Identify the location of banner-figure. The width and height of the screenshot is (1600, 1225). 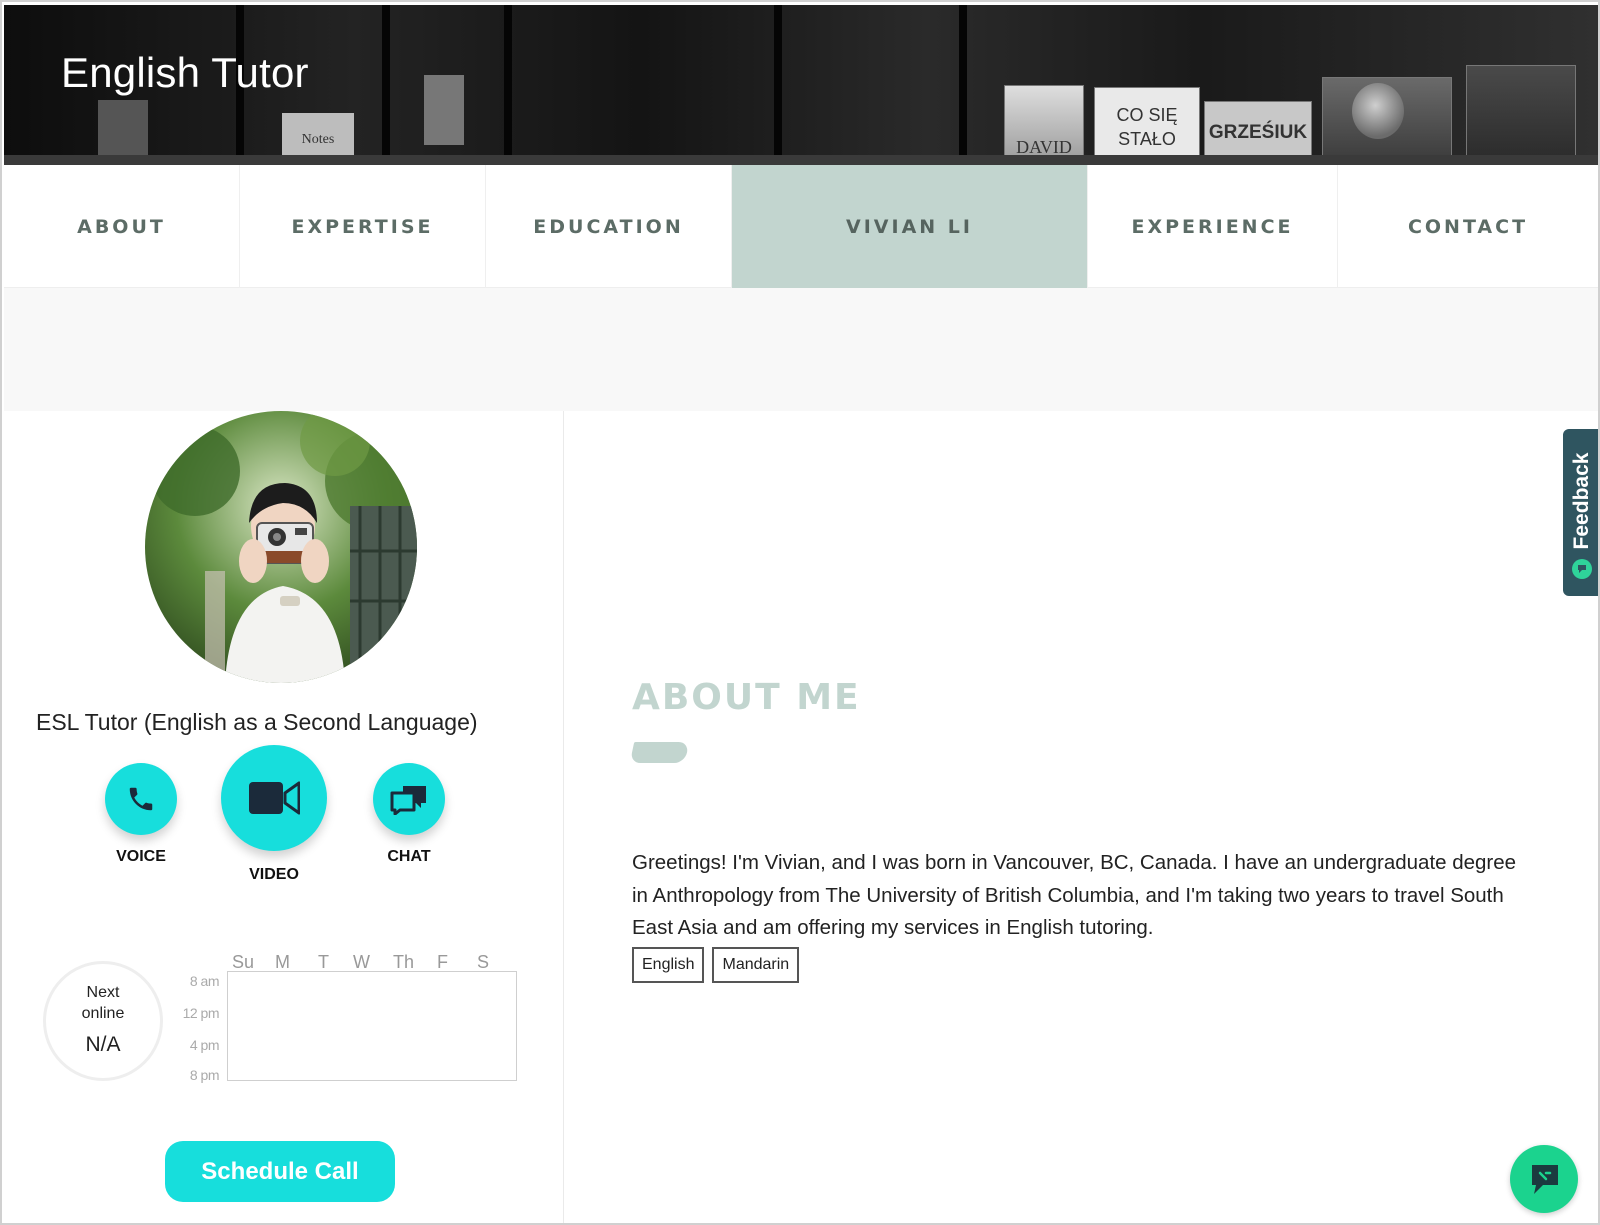
(123, 130).